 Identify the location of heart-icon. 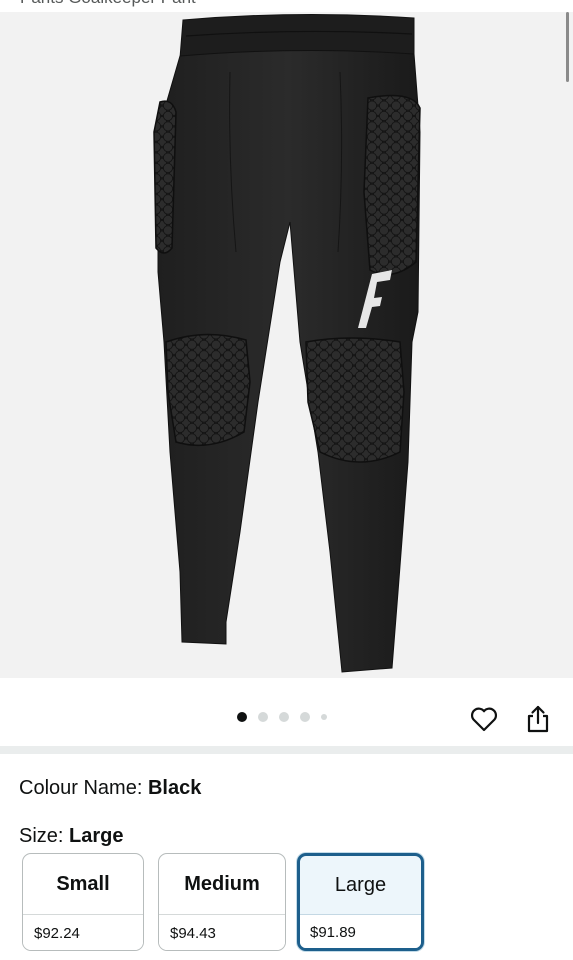
(484, 719).